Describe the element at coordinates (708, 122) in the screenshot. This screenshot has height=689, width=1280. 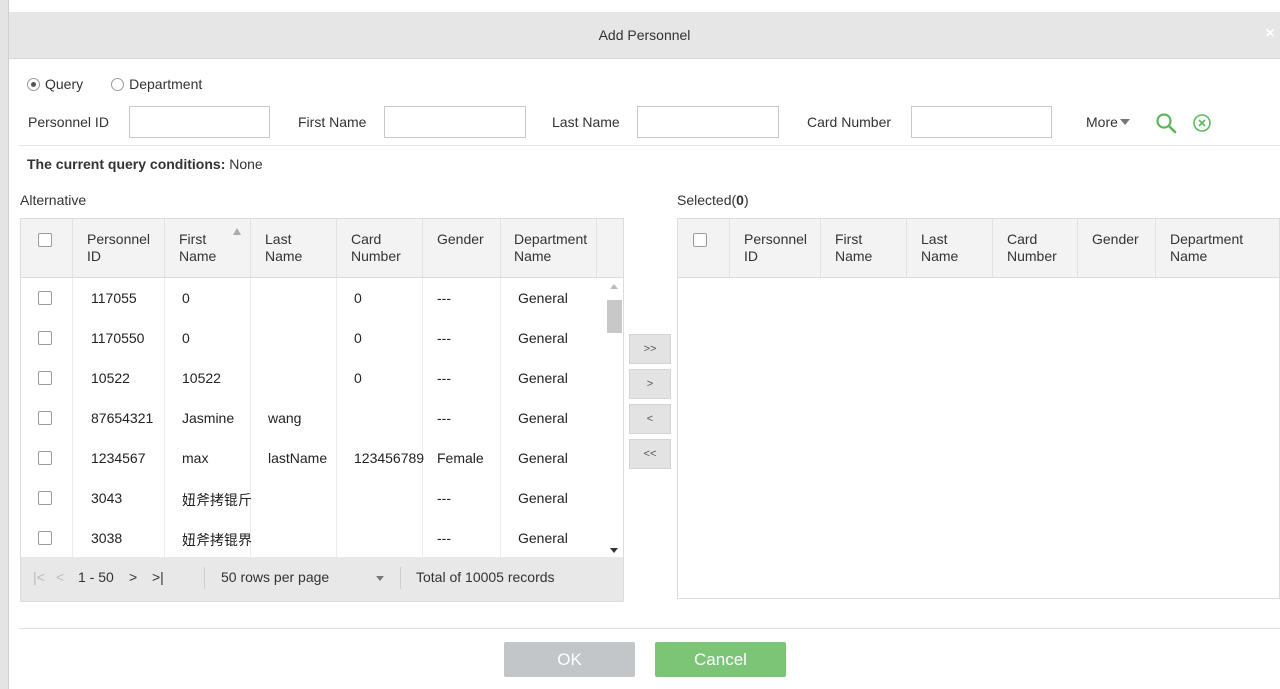
I see `last-name-input` at that location.